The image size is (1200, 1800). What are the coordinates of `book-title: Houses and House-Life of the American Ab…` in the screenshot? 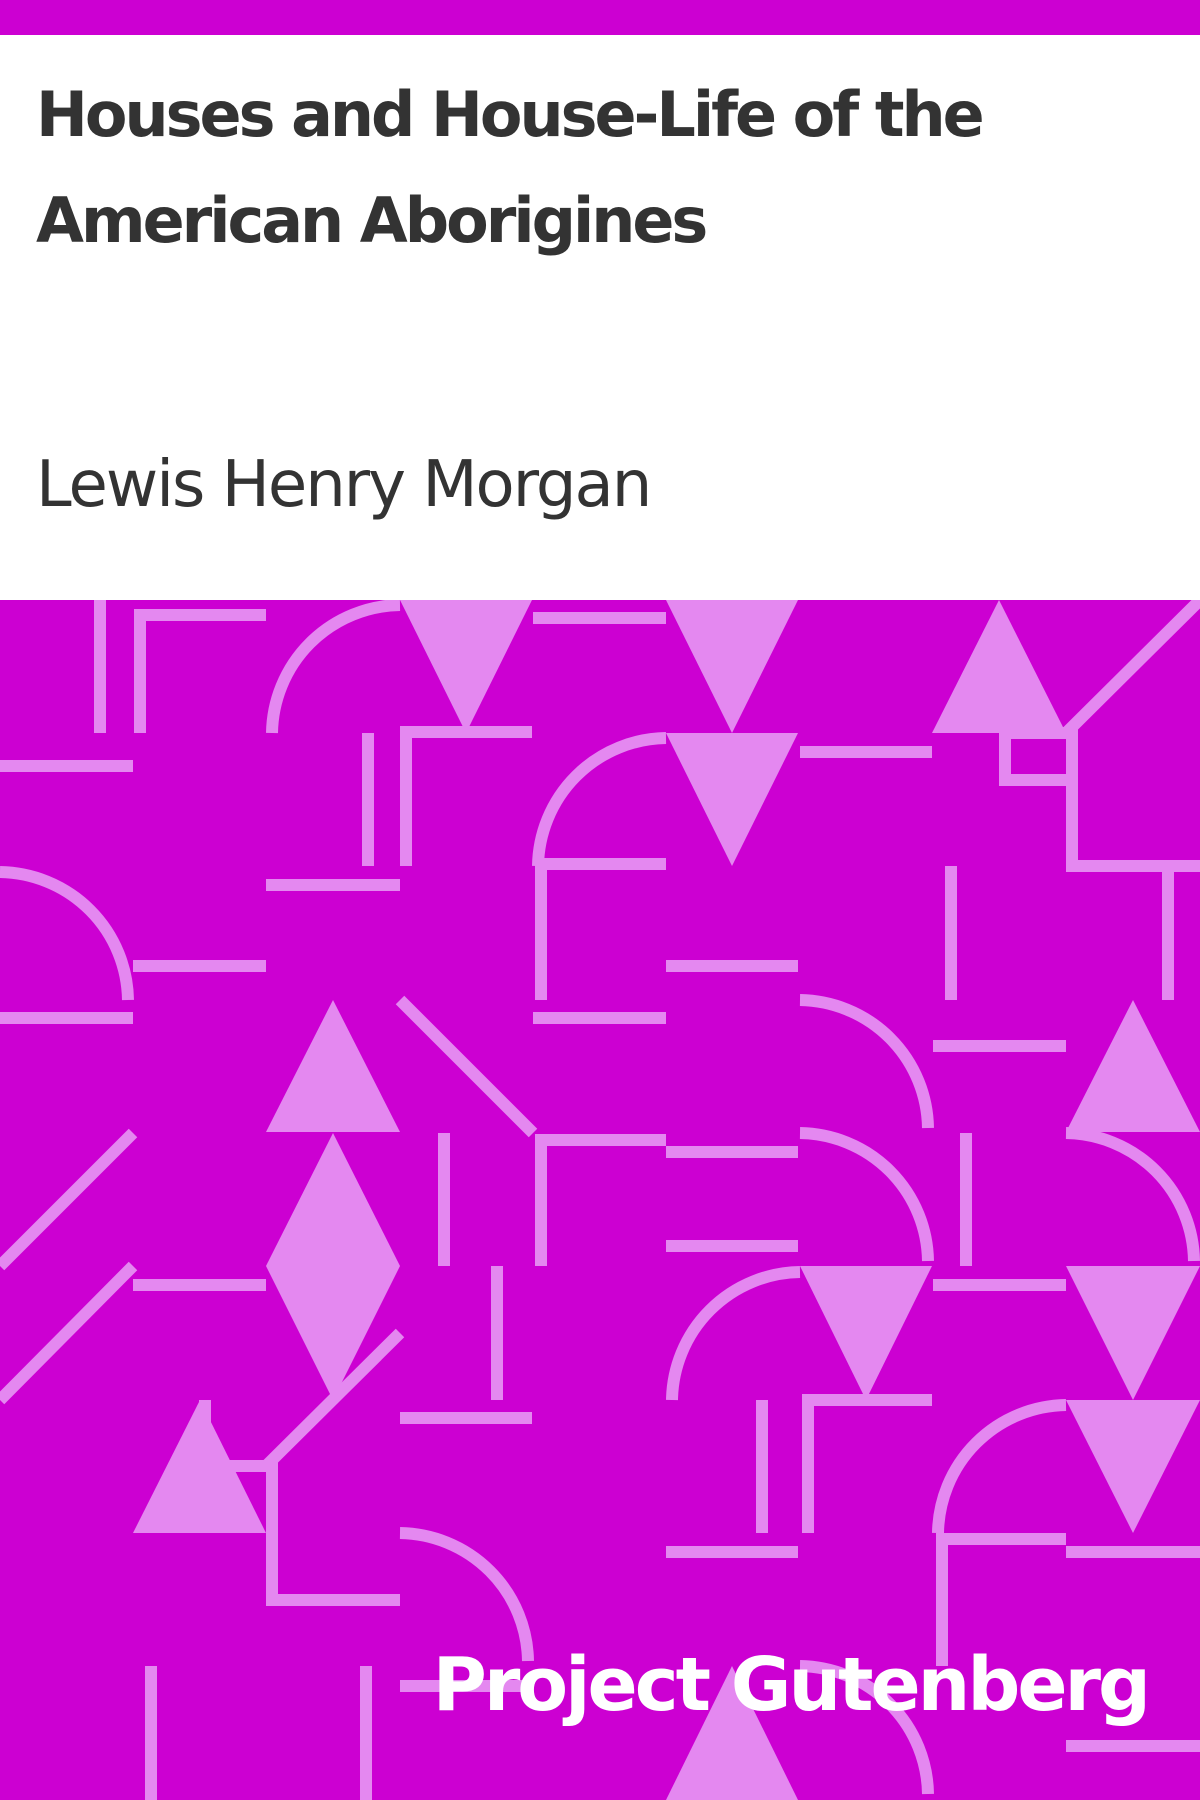 It's located at (510, 167).